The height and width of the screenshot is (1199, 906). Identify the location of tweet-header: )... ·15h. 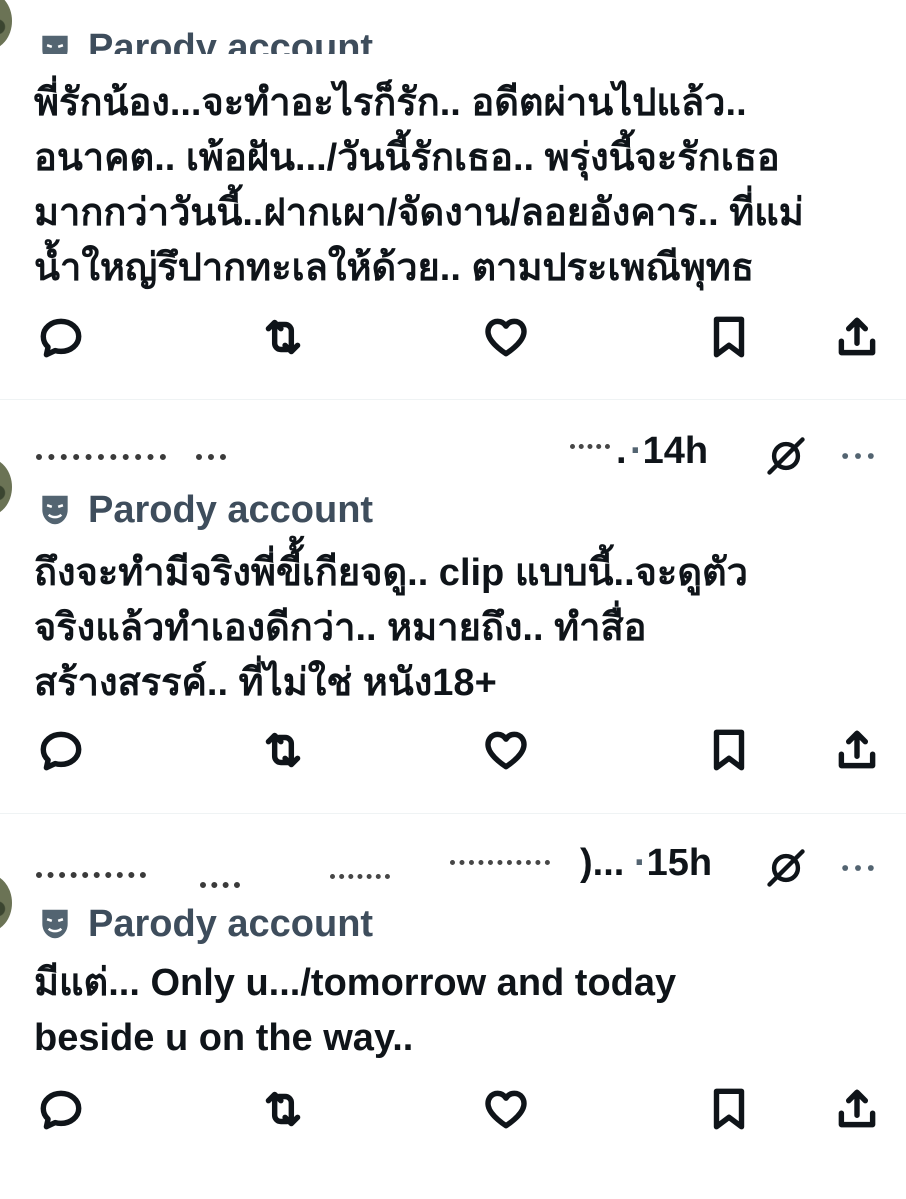
(453, 863).